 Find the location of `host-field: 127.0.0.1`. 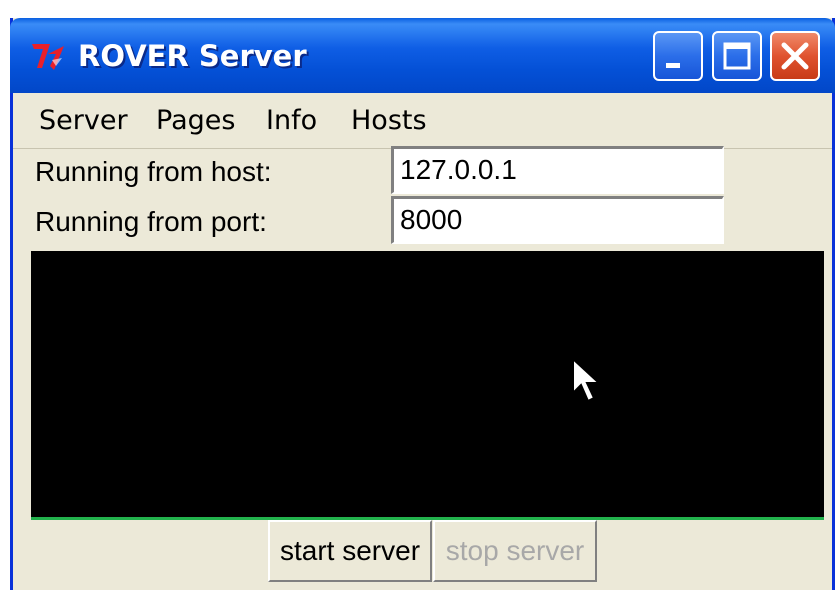

host-field: 127.0.0.1 is located at coordinates (557, 170).